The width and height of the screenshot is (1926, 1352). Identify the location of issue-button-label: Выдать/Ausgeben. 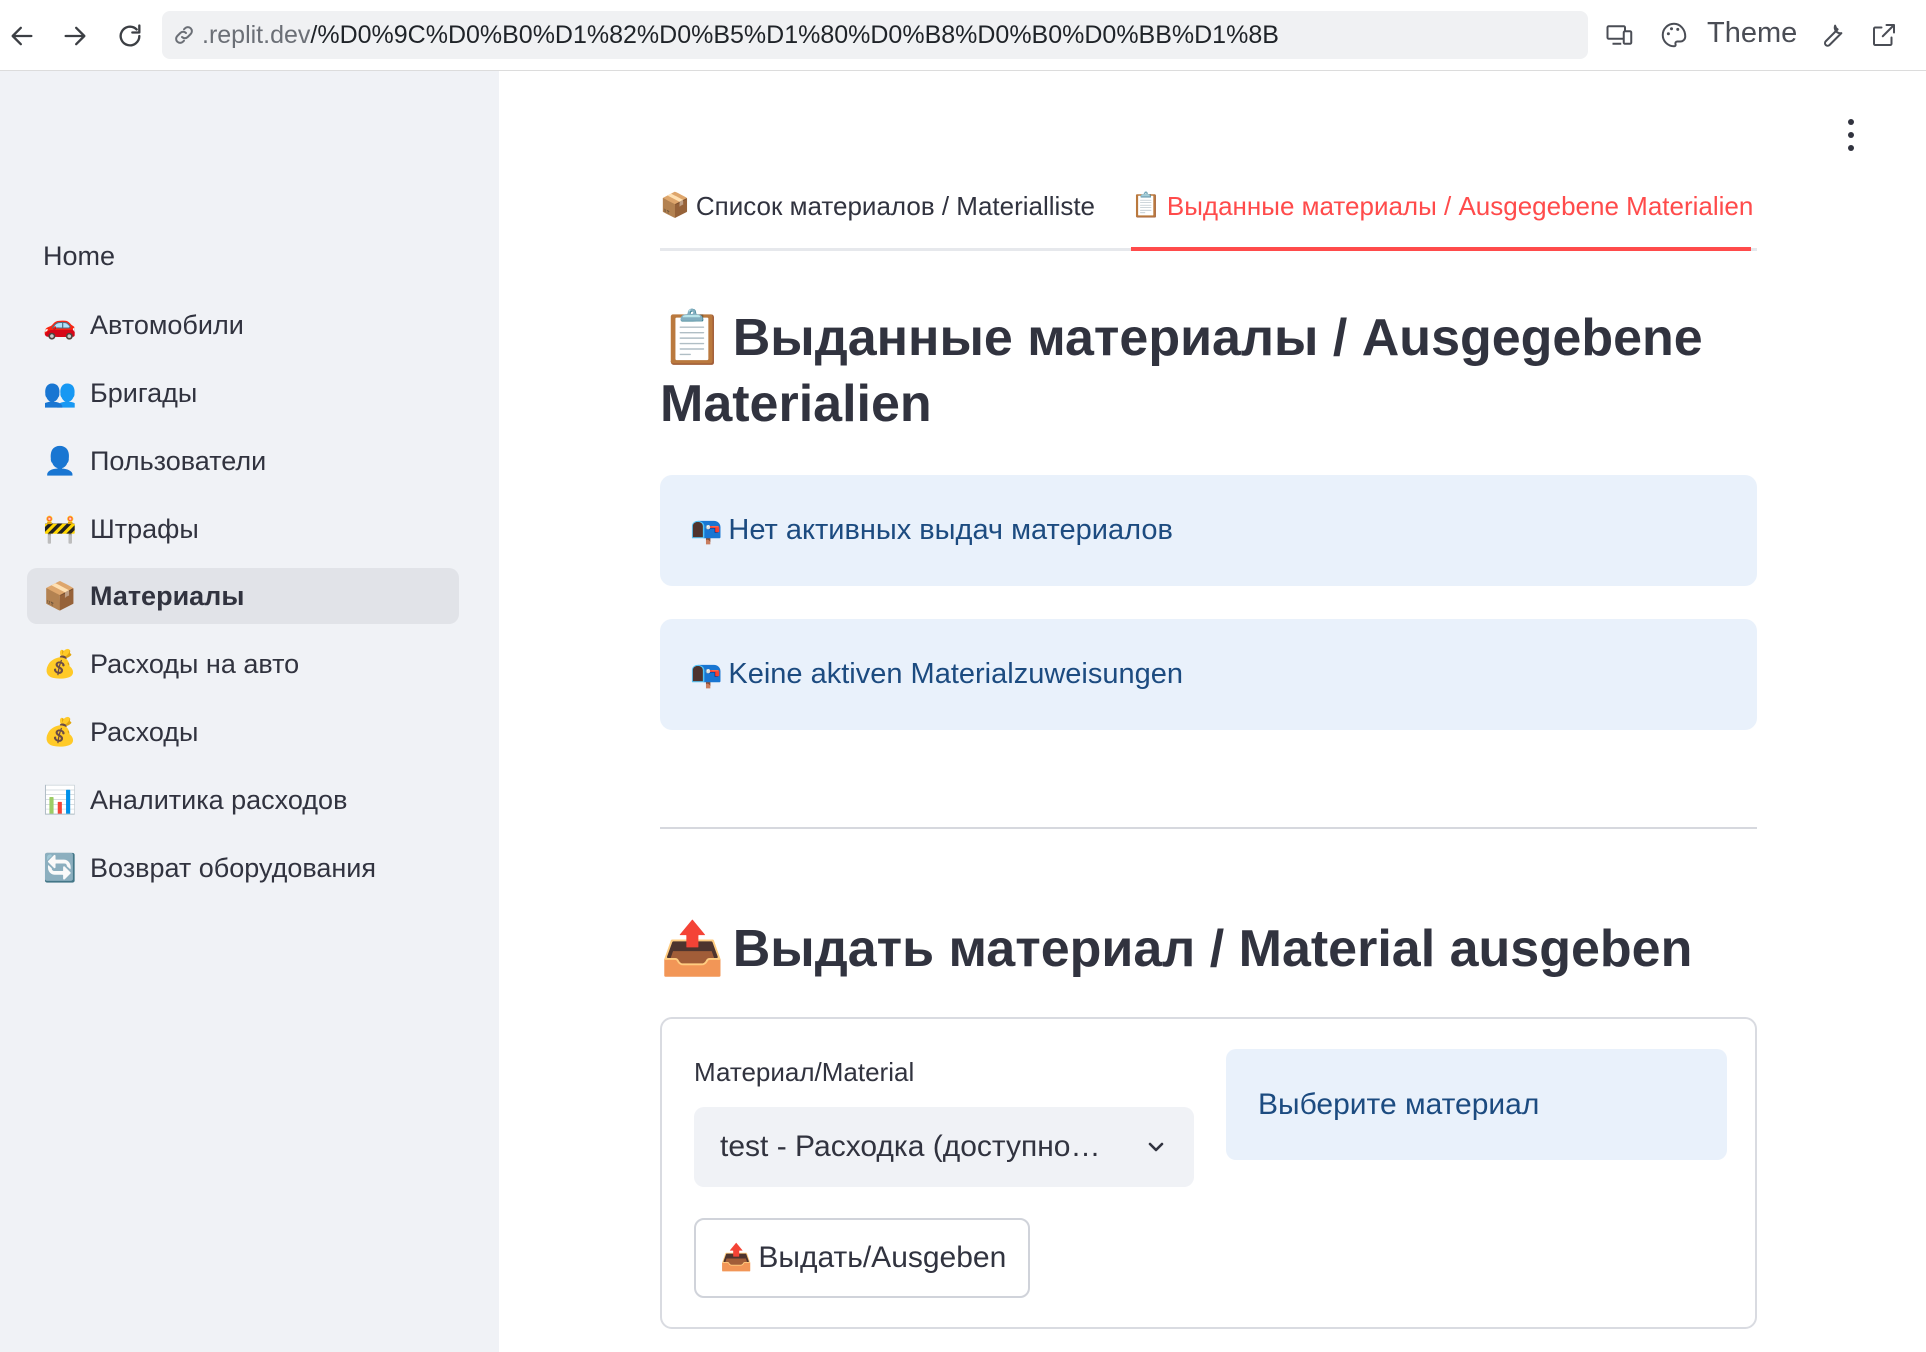
(882, 1257).